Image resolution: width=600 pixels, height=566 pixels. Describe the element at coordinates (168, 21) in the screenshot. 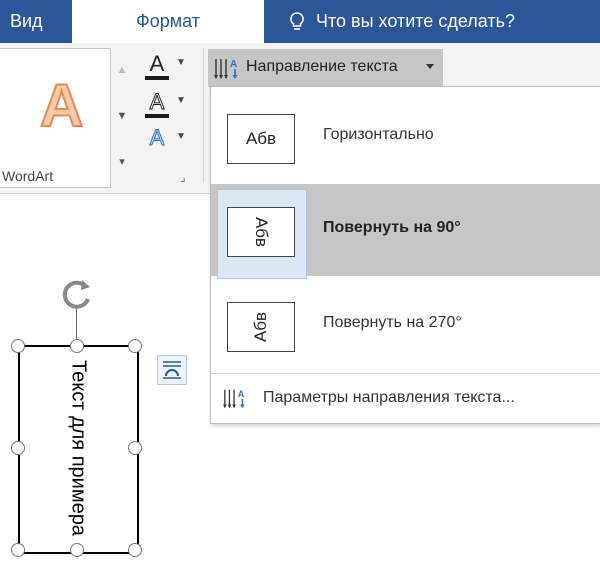

I see `tab-format: Формат` at that location.